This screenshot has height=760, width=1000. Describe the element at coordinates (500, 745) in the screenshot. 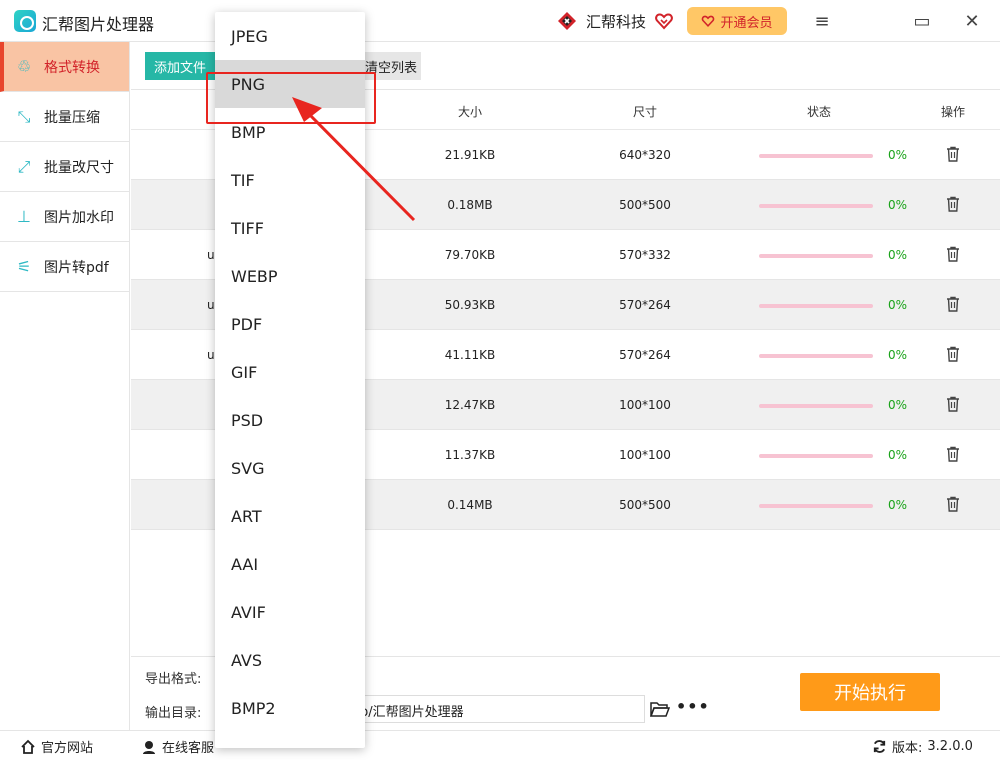

I see `status-bar: 官方网站 在线客服 版本: 3.2.0.0` at that location.